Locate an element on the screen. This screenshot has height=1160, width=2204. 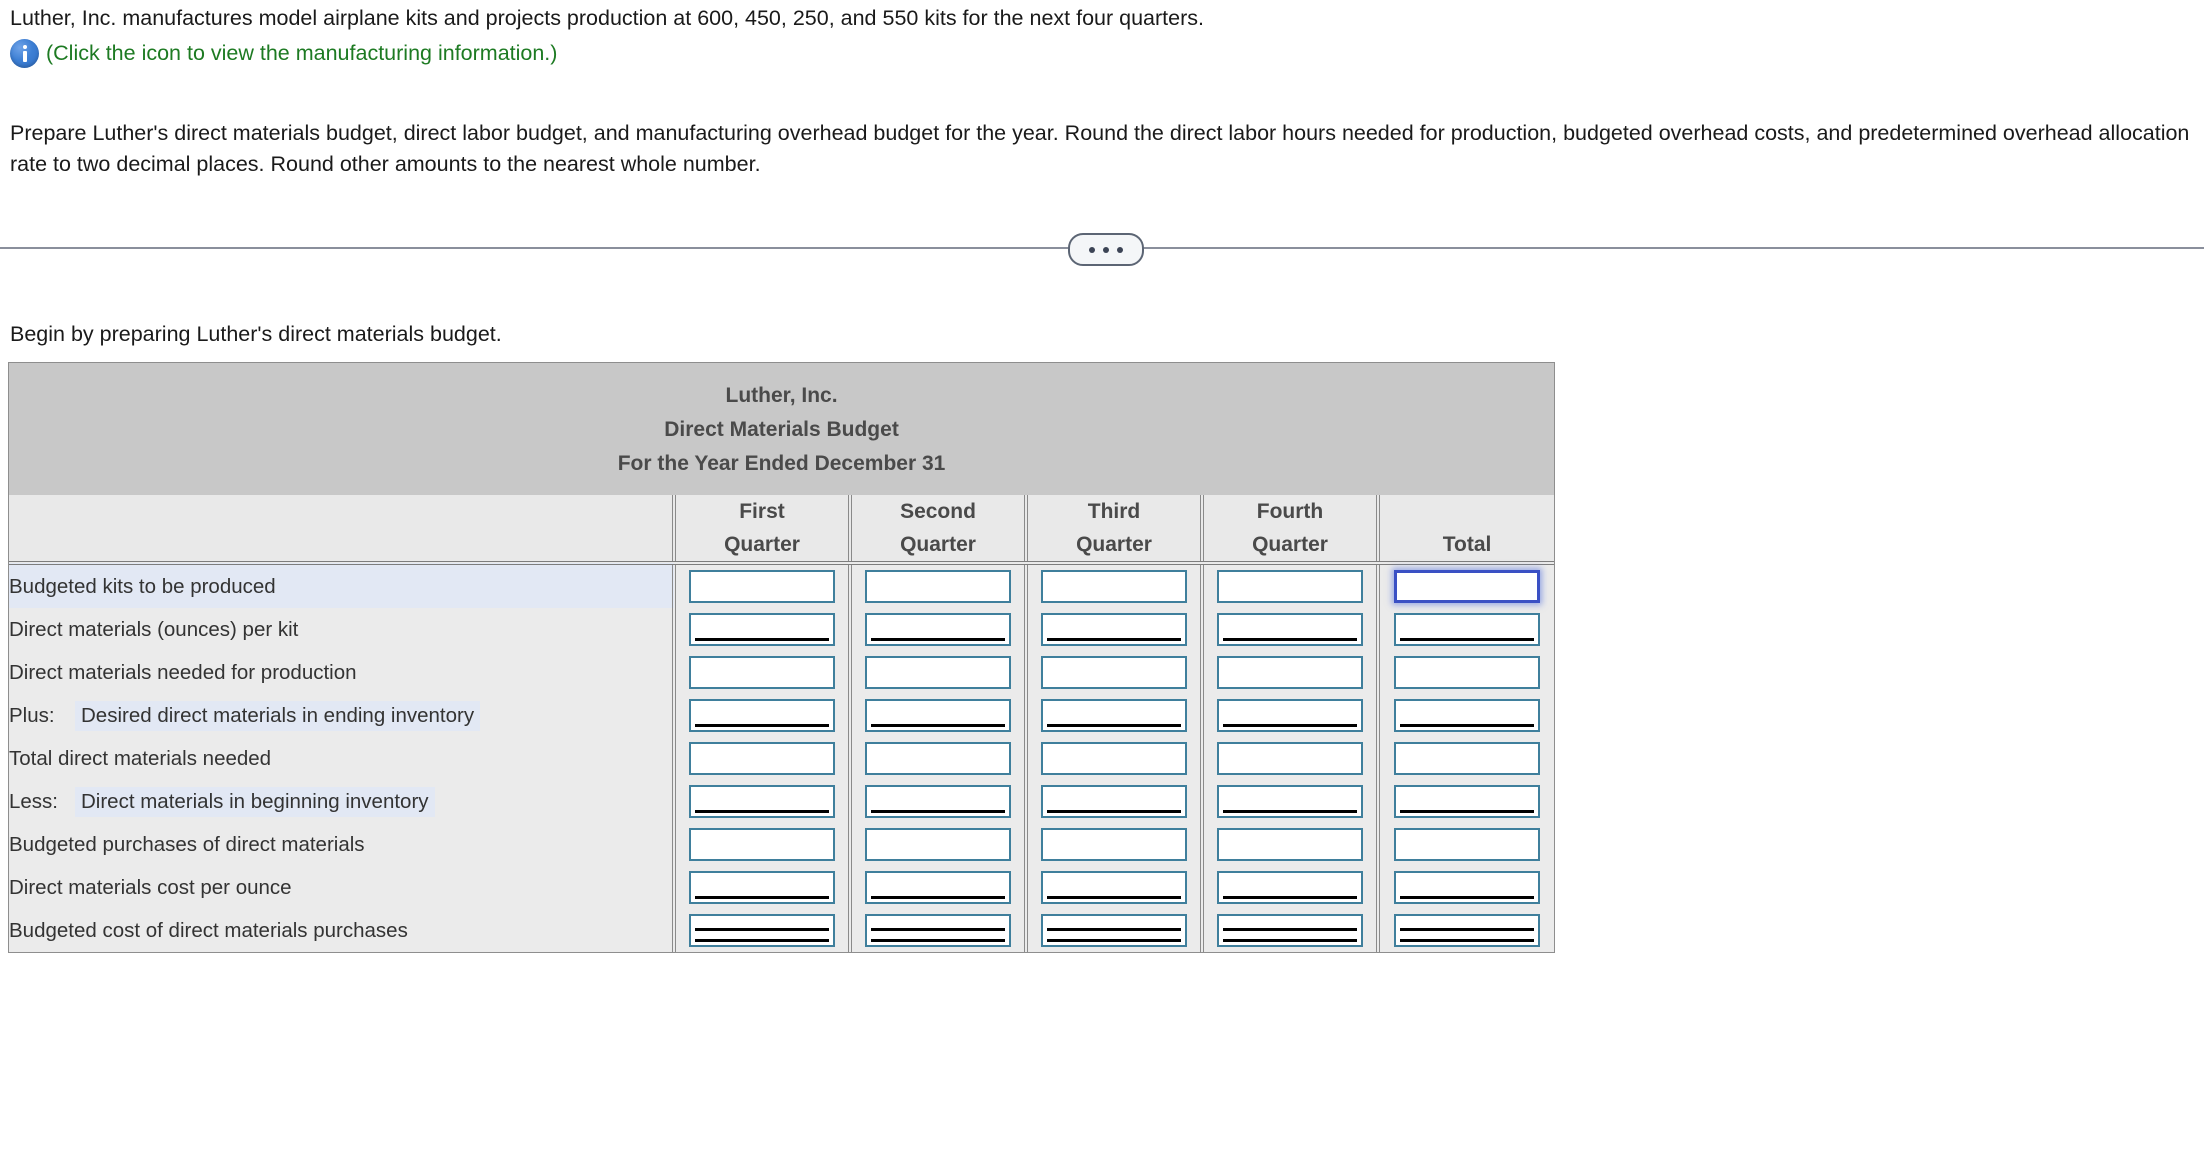
cell-budgeted-cost-q3 is located at coordinates (1113, 930).